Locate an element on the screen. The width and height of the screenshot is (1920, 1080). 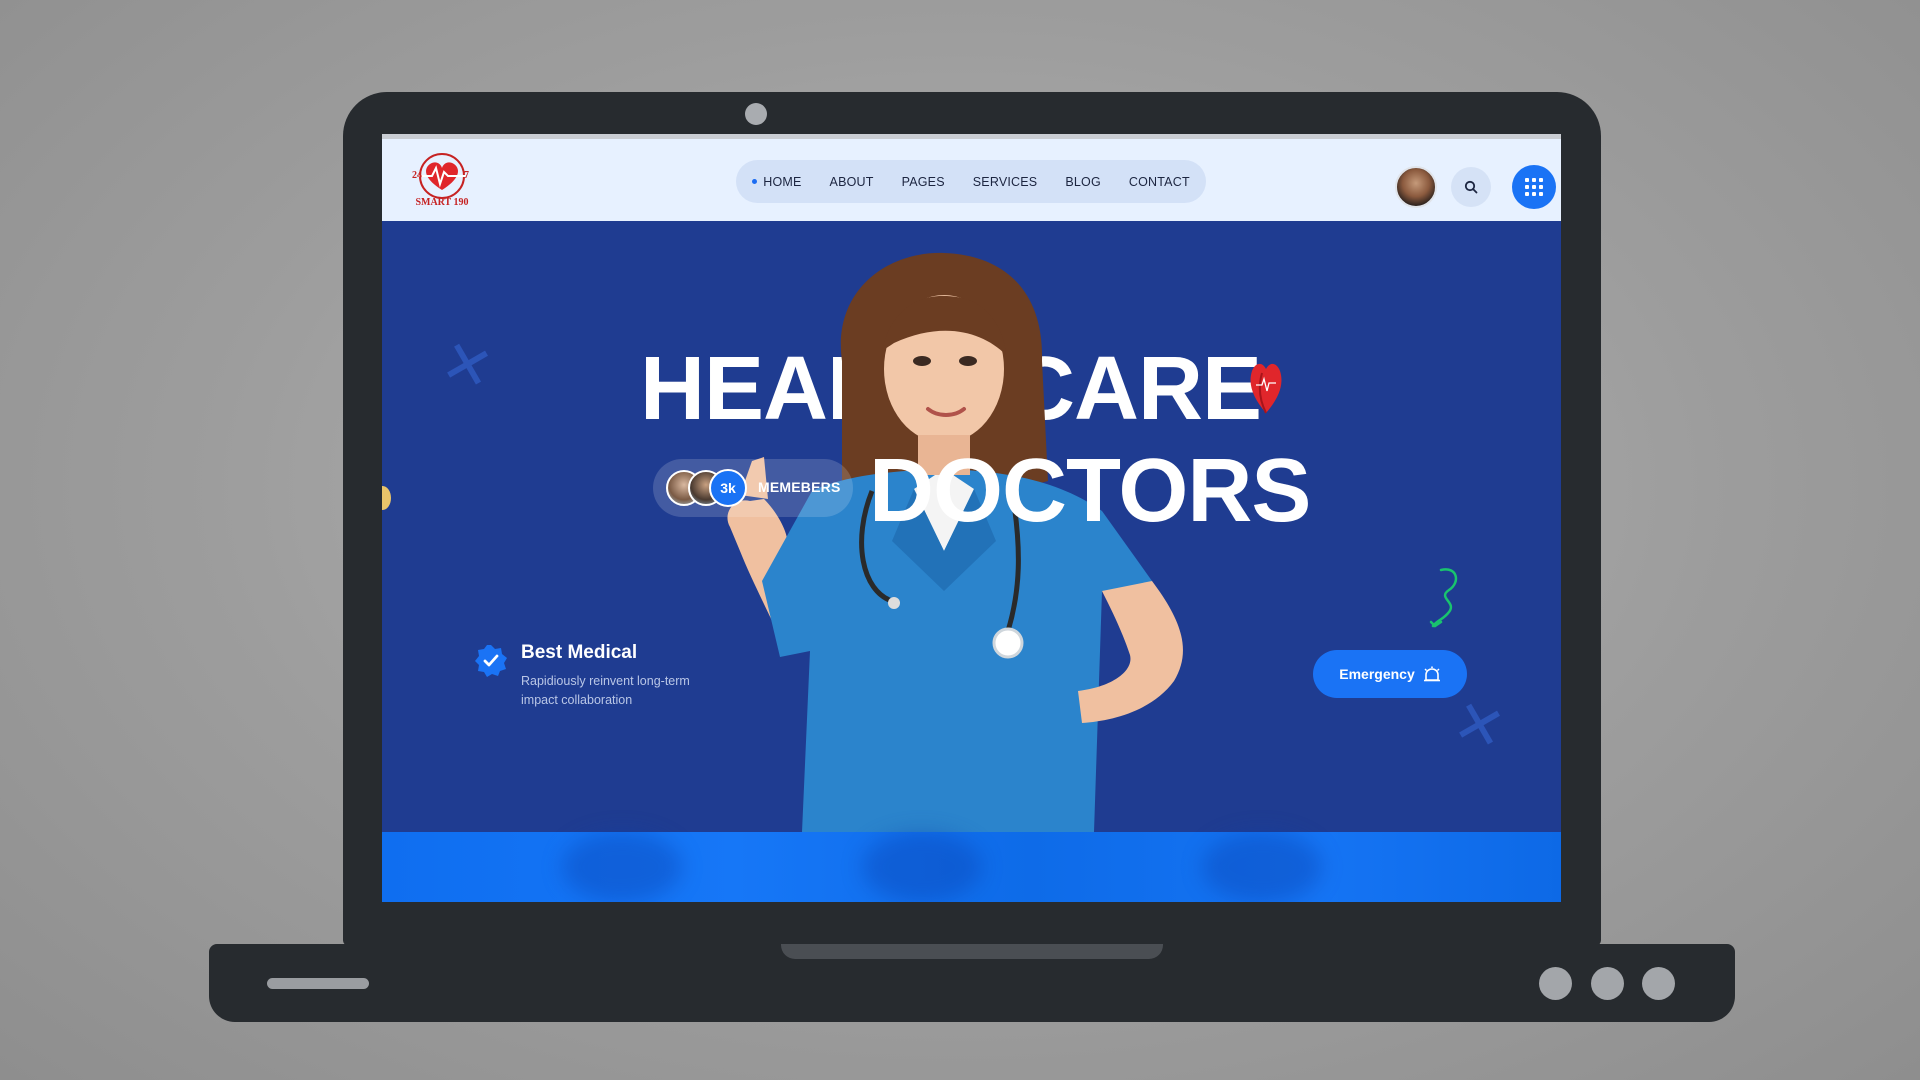
nav-item-about: ABOUT is located at coordinates (852, 182).